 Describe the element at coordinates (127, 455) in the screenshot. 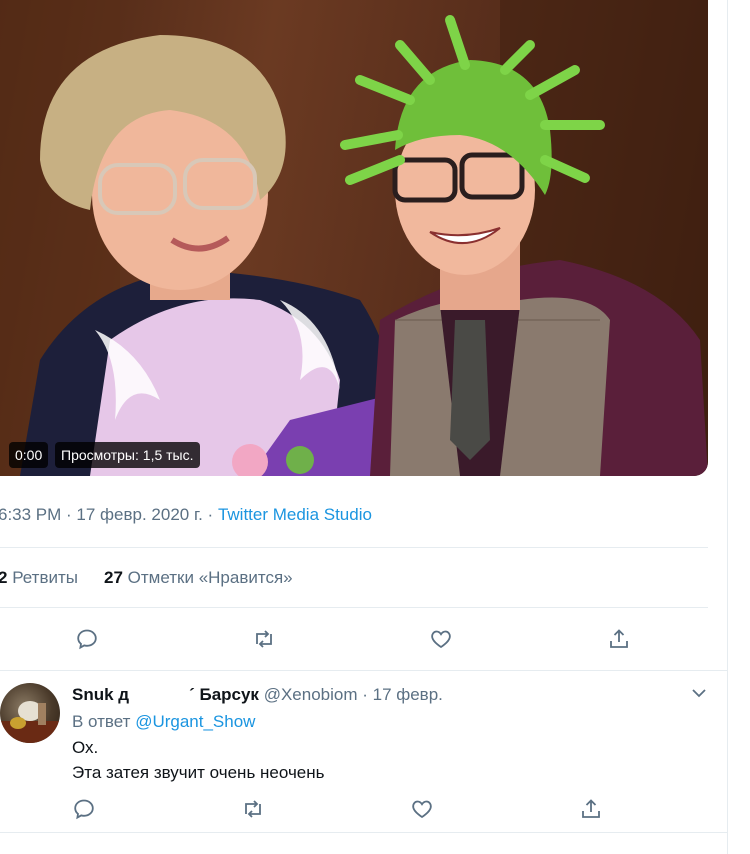

I see `video-views: Просмотры: 1,5 тыс.` at that location.